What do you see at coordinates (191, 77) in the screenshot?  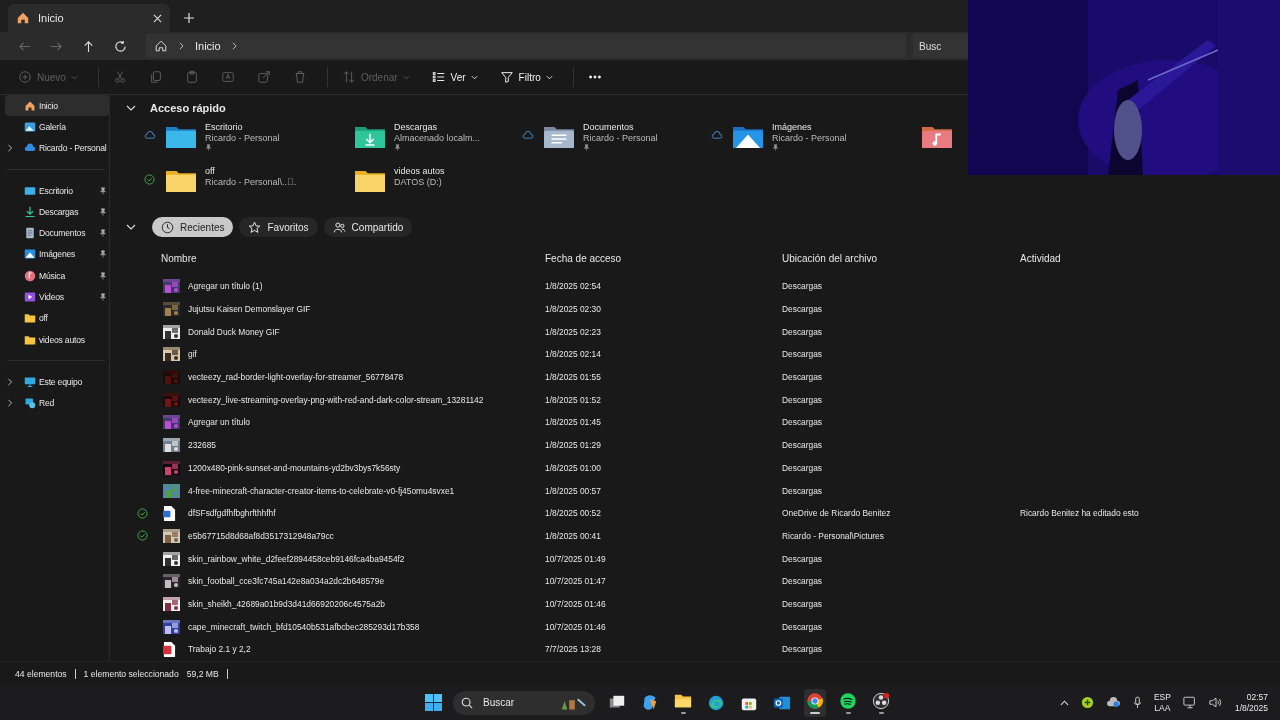 I see `clipboard-icon` at bounding box center [191, 77].